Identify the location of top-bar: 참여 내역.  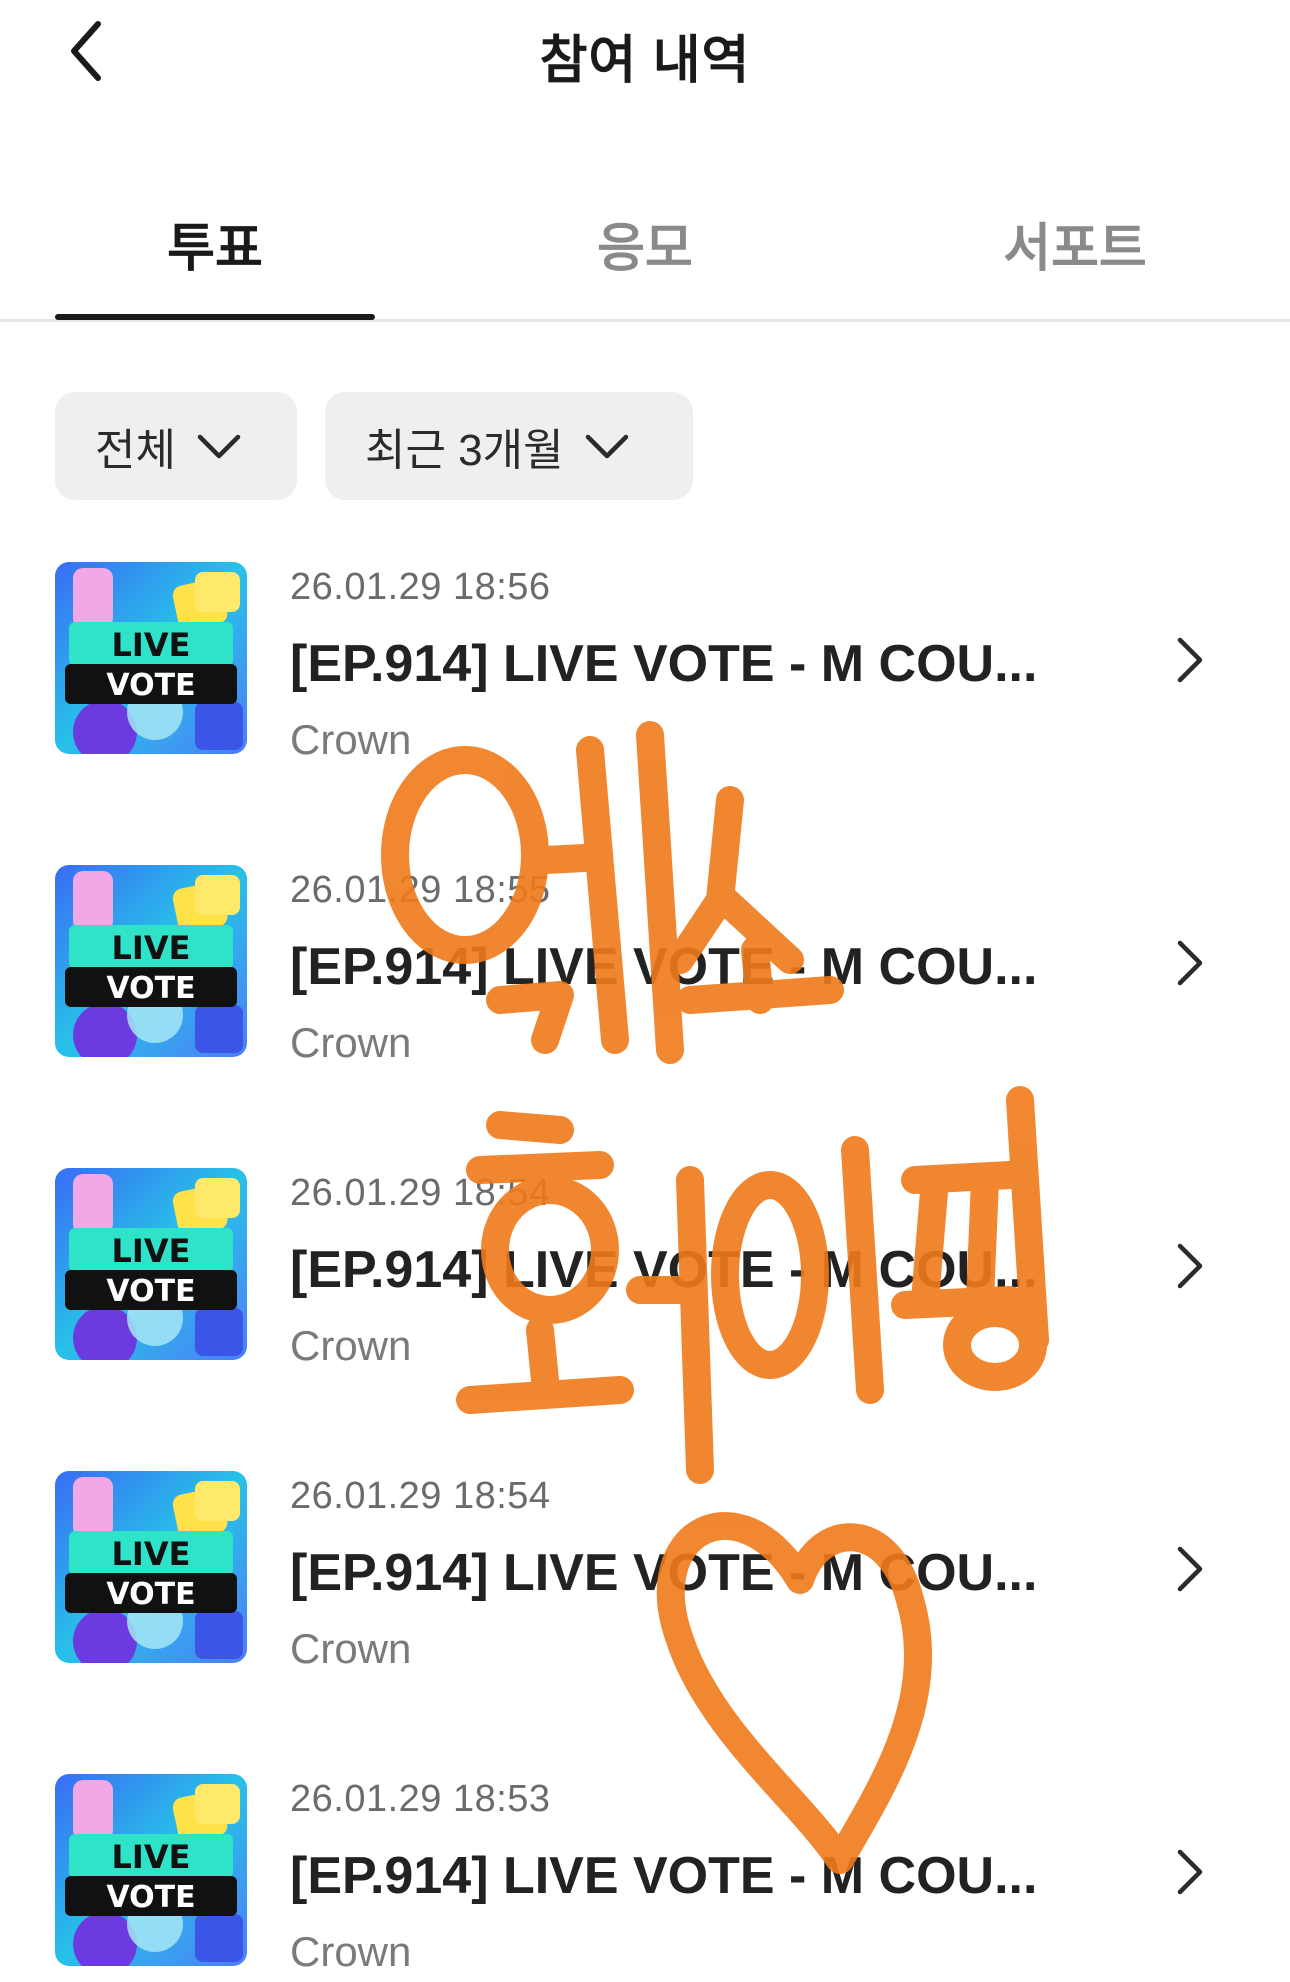
(645, 60).